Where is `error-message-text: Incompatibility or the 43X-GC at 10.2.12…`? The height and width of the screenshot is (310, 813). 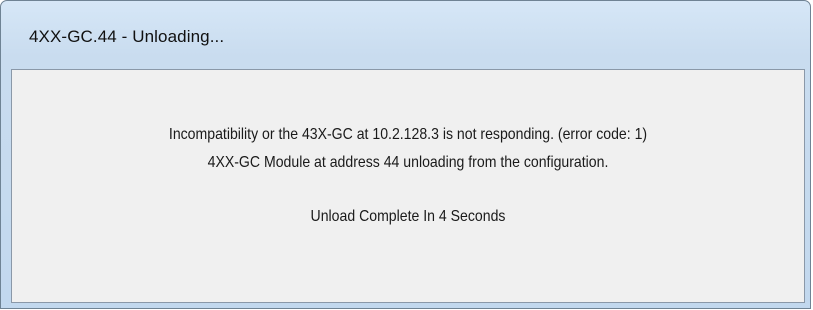
error-message-text: Incompatibility or the 43X-GC at 10.2.12… is located at coordinates (408, 134).